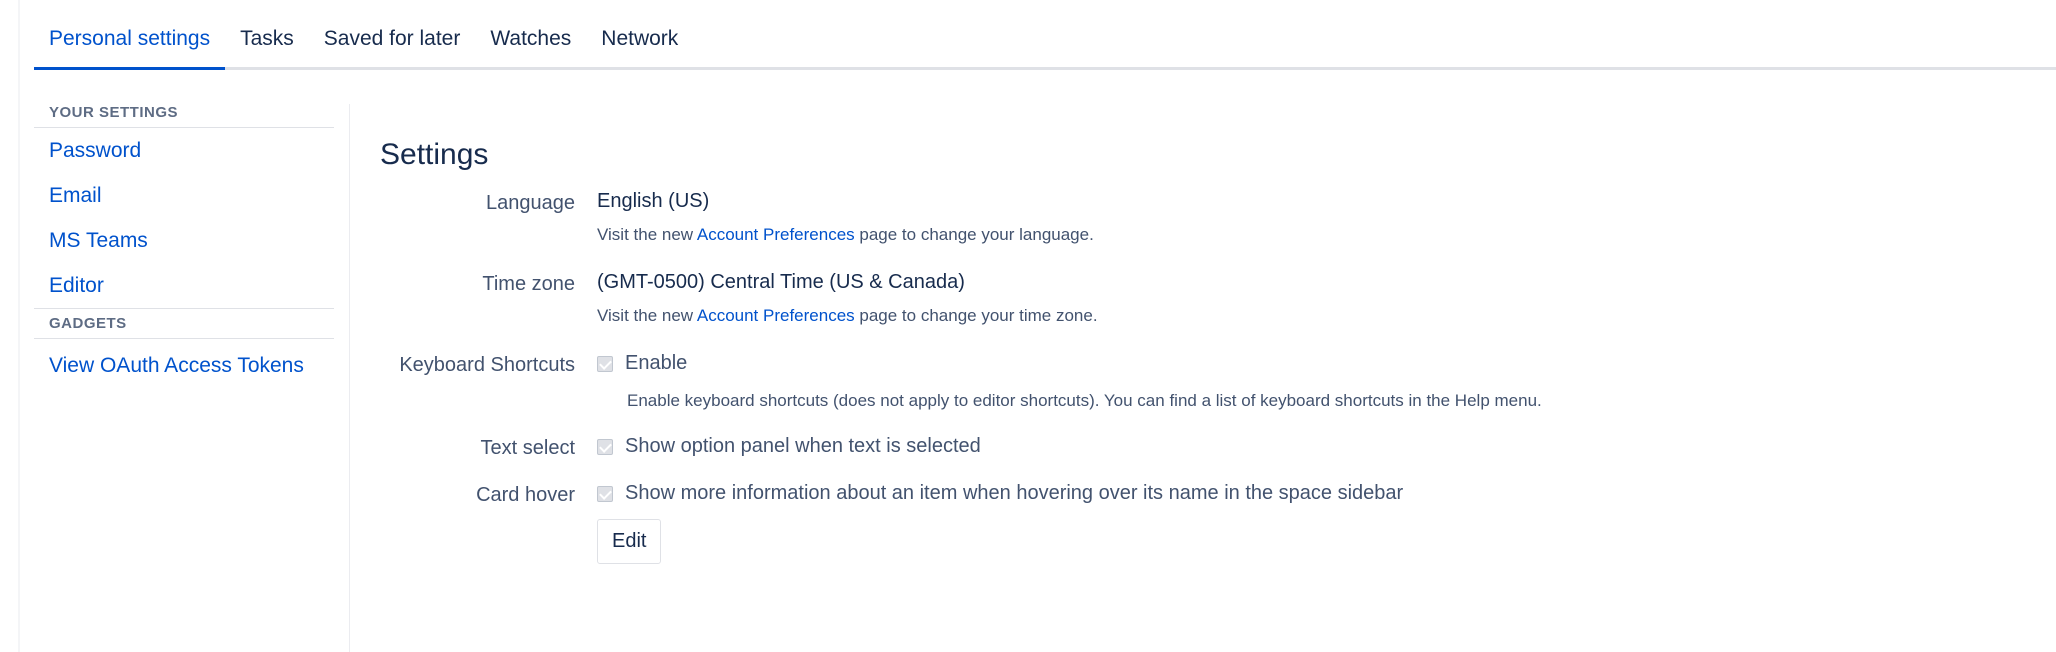 The image size is (2056, 652). What do you see at coordinates (1200, 541) in the screenshot?
I see `actions-row: Edit` at bounding box center [1200, 541].